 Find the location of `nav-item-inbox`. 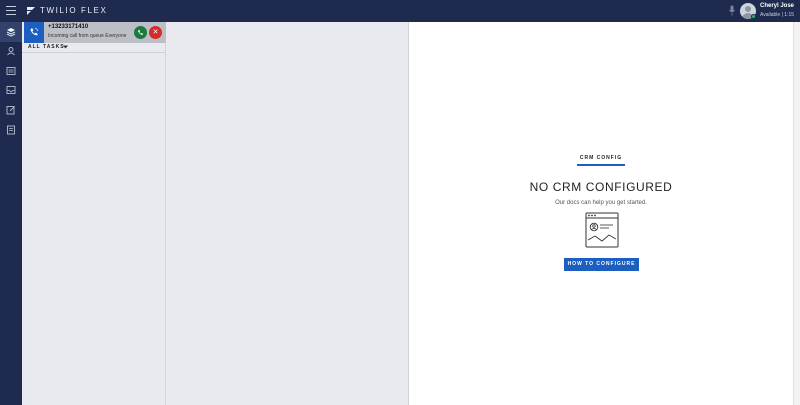

nav-item-inbox is located at coordinates (11, 90).